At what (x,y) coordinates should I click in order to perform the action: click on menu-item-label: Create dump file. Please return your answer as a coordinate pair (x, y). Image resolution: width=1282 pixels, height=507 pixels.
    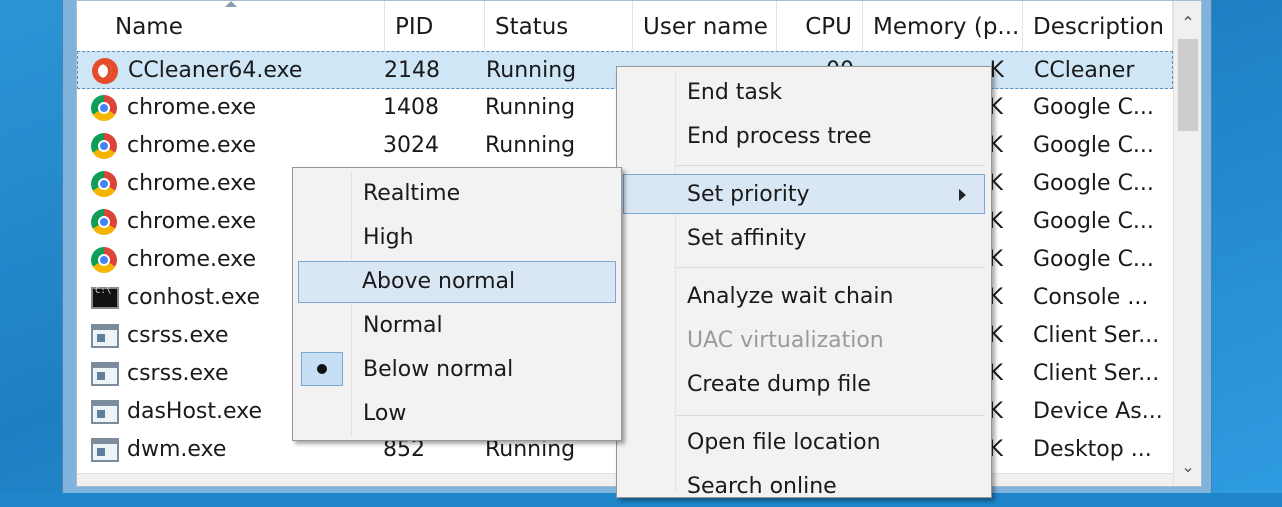
    Looking at the image, I should click on (779, 384).